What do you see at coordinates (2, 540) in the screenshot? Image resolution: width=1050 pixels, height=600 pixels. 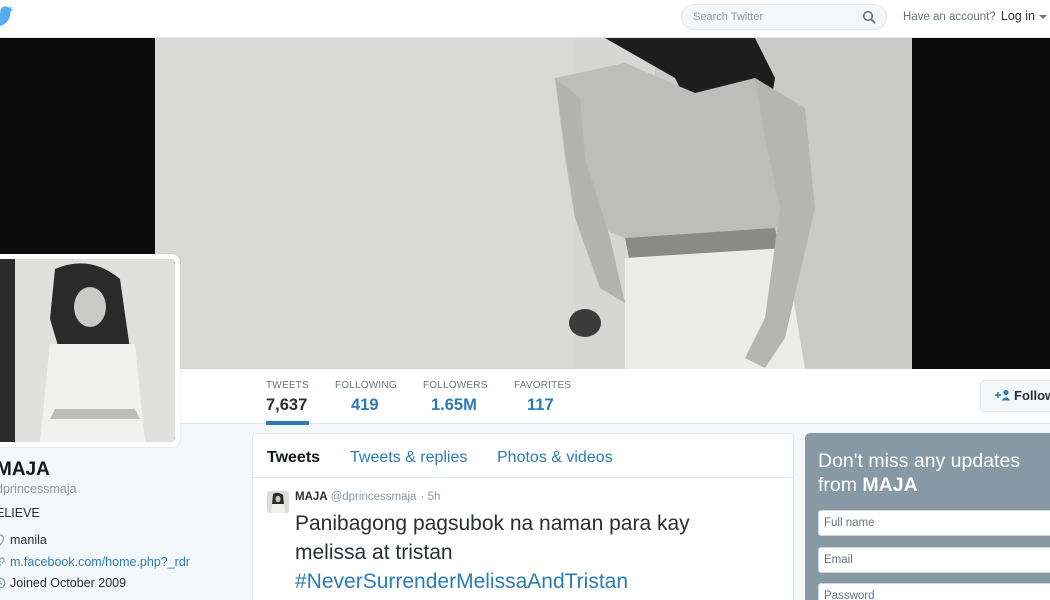 I see `location-pin-icon` at bounding box center [2, 540].